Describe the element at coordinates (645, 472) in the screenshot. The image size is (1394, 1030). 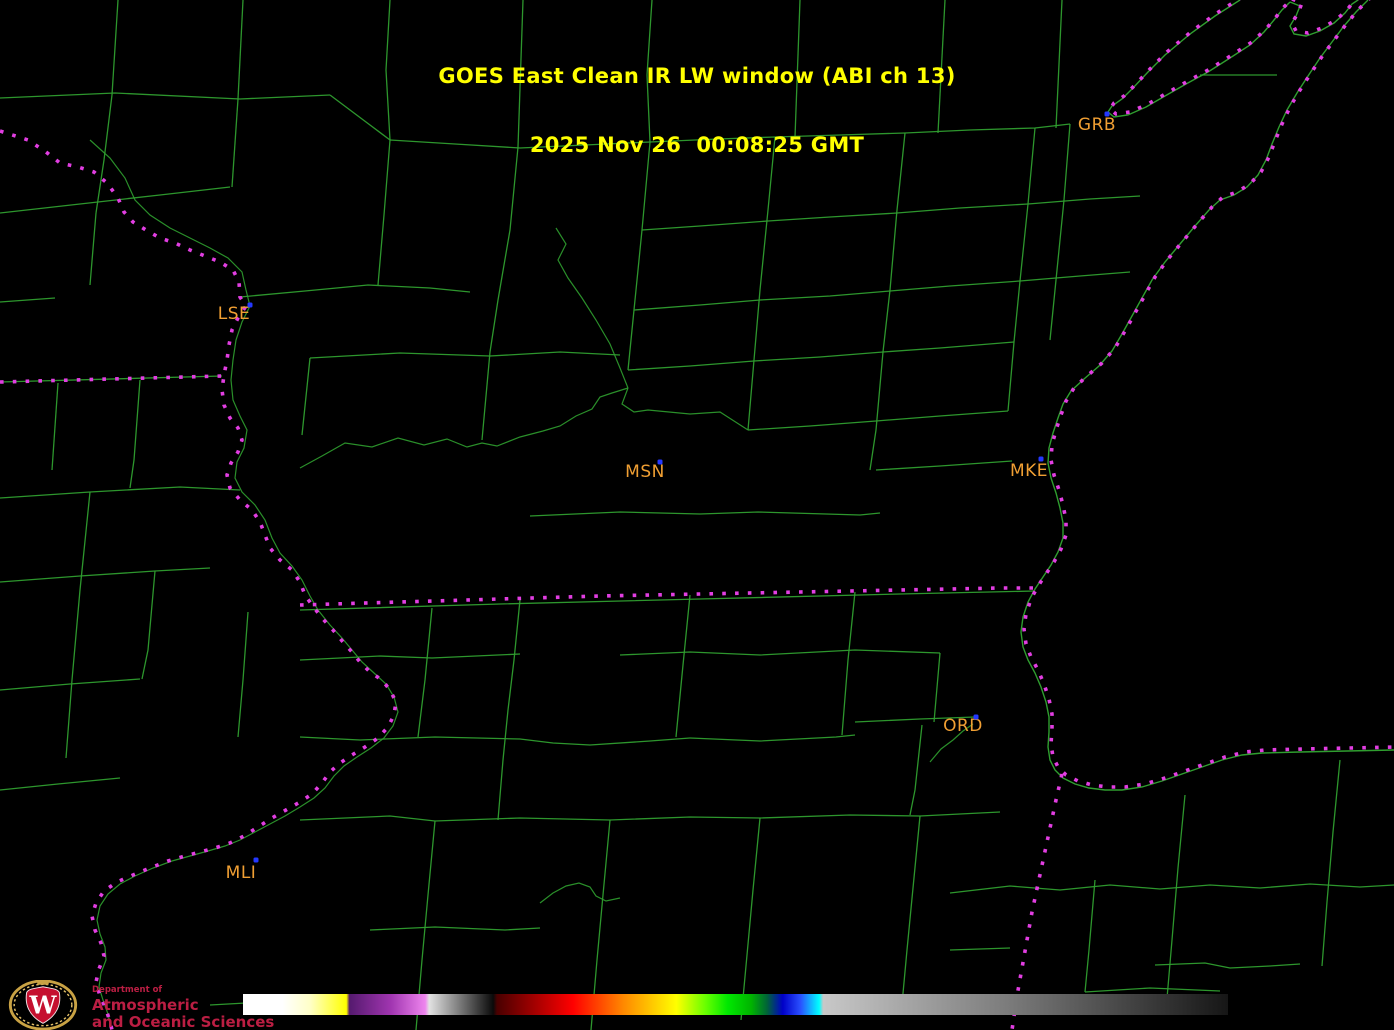
I see `station-label-MSN: MSN` at that location.